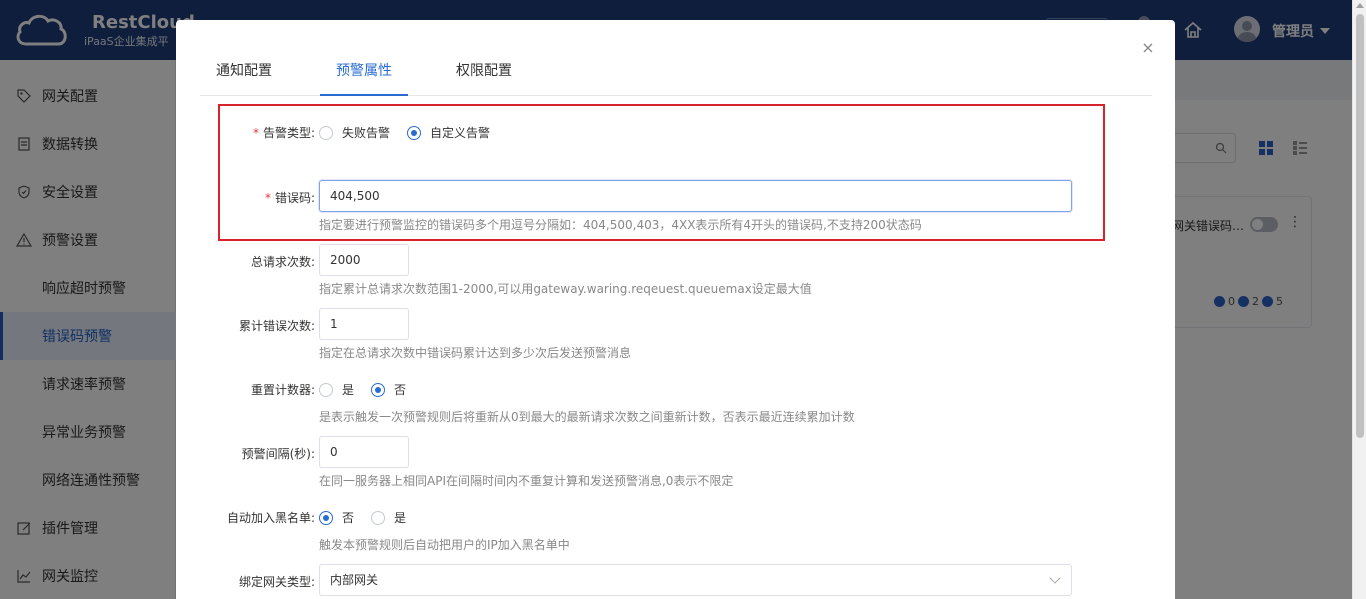  What do you see at coordinates (695, 196) in the screenshot?
I see `error-code-input: 404,500` at bounding box center [695, 196].